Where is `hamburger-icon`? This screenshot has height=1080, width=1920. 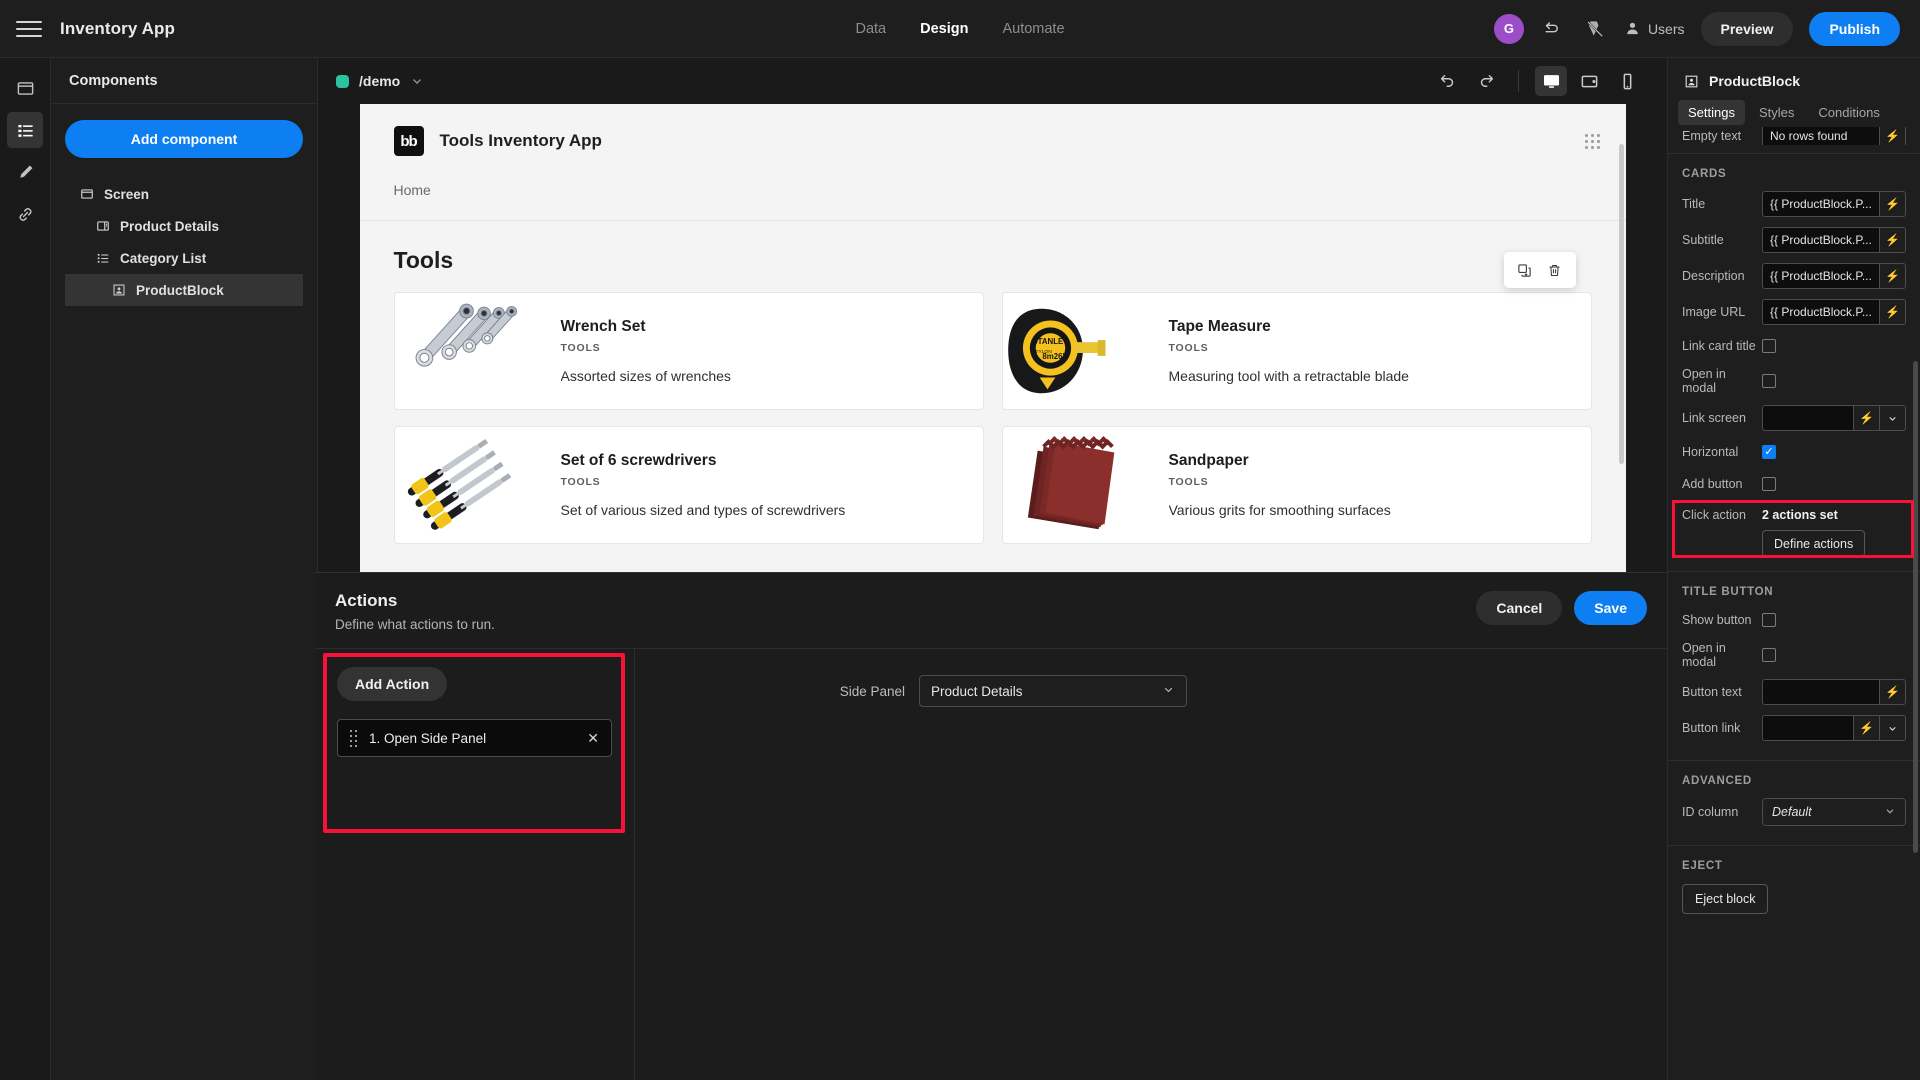
hamburger-icon is located at coordinates (29, 29).